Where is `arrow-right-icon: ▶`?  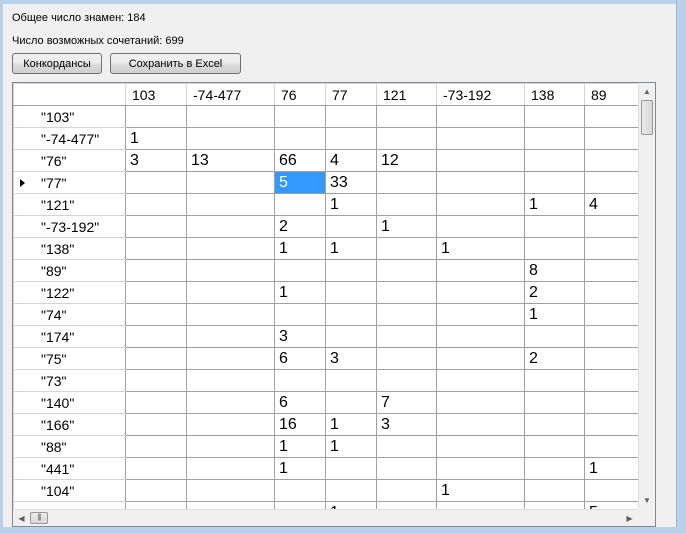
arrow-right-icon: ▶ is located at coordinates (629, 518).